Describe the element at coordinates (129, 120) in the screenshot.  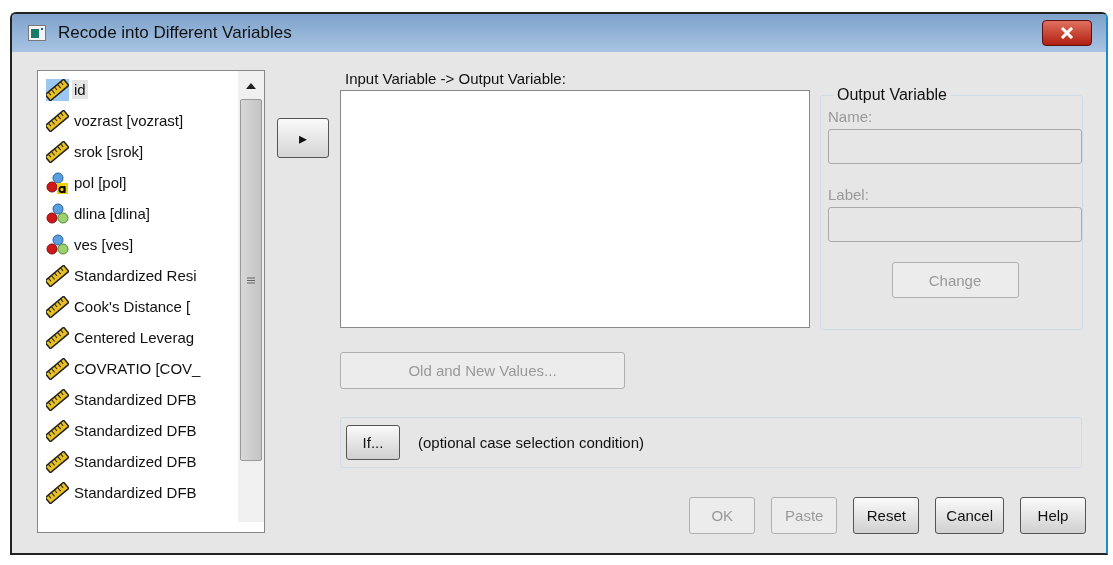
I see `variable-item: vozrast [vozrast]` at that location.